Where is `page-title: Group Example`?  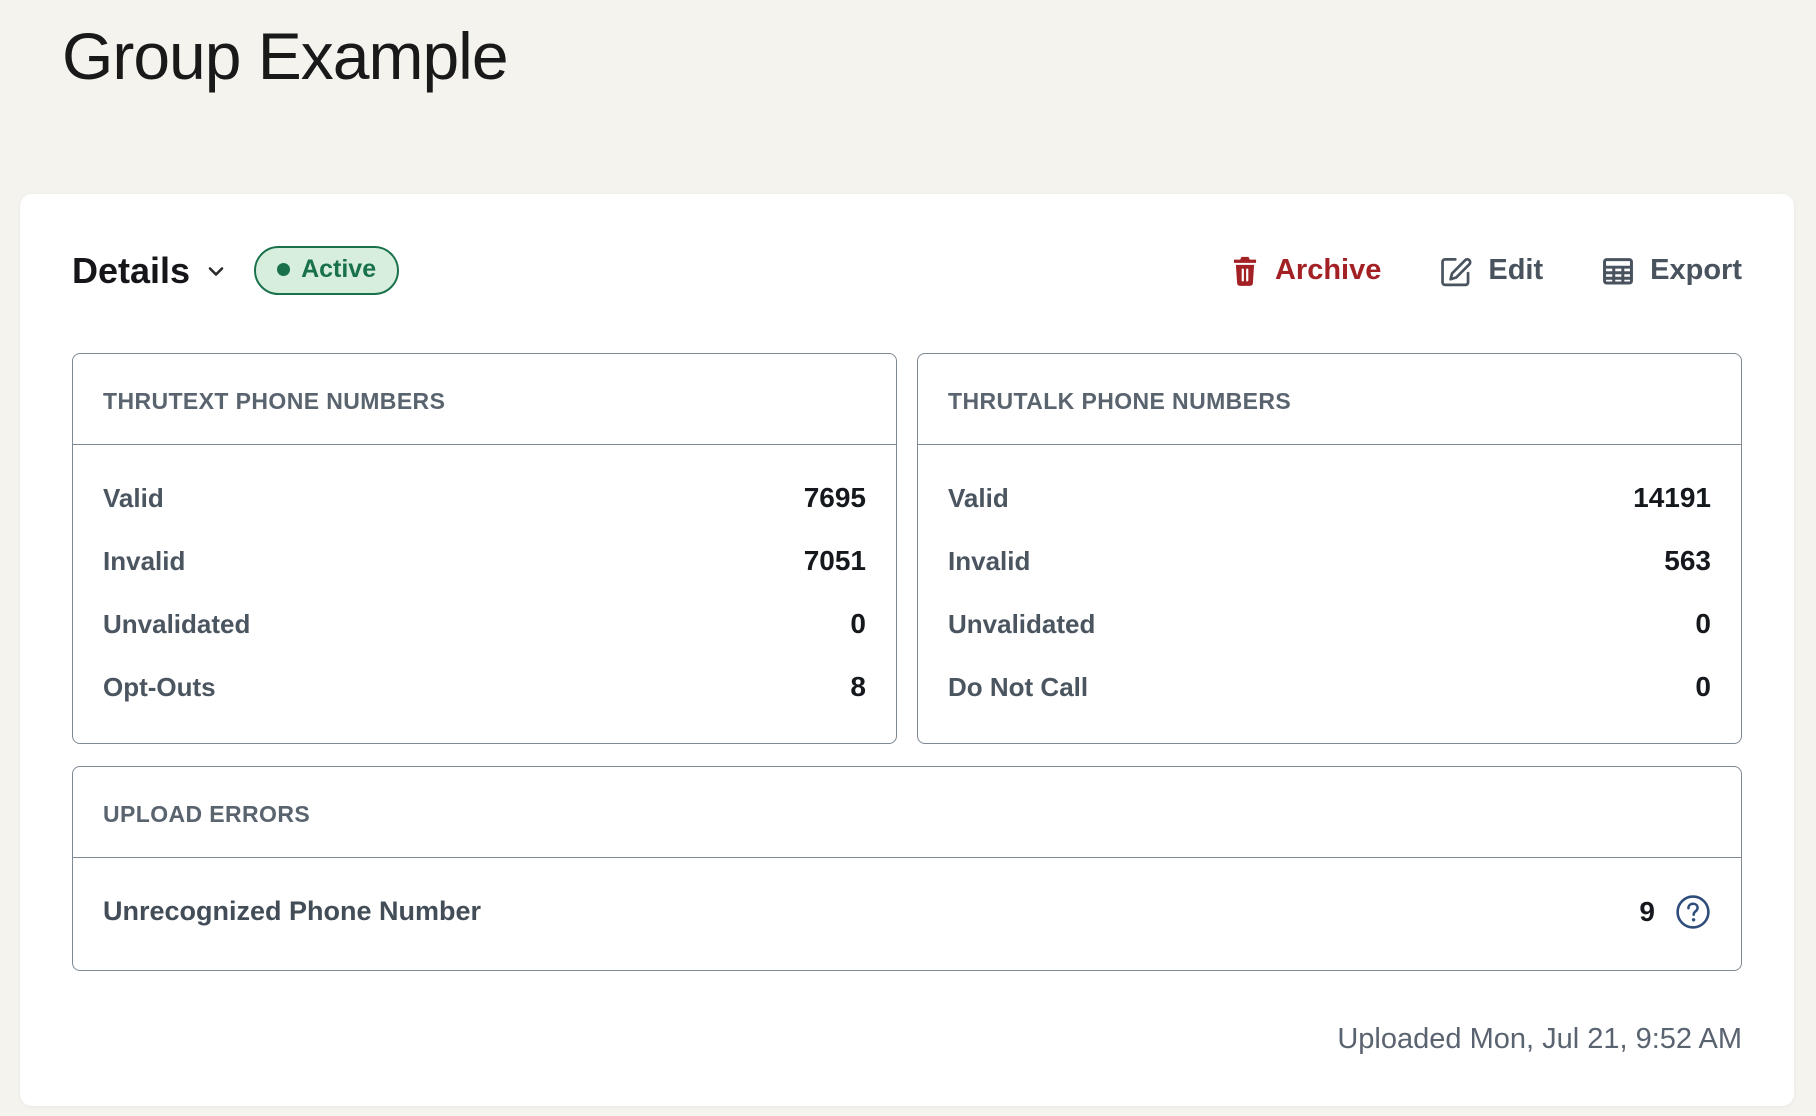
page-title: Group Example is located at coordinates (285, 56).